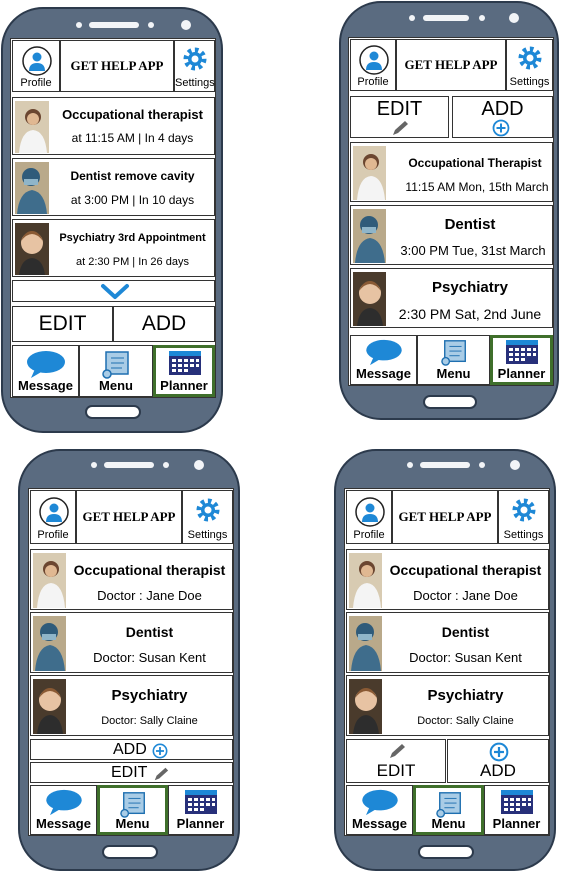 The image size is (578, 871). I want to click on expand-button, so click(113, 291).